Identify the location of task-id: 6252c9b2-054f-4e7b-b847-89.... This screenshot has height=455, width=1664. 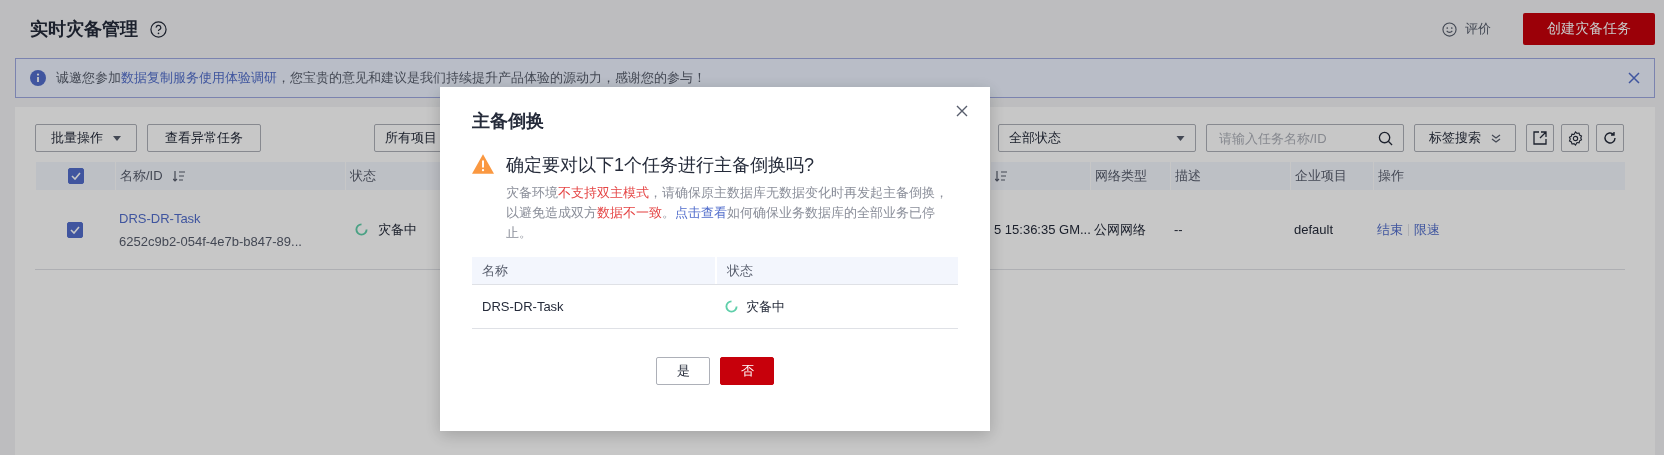
(211, 241).